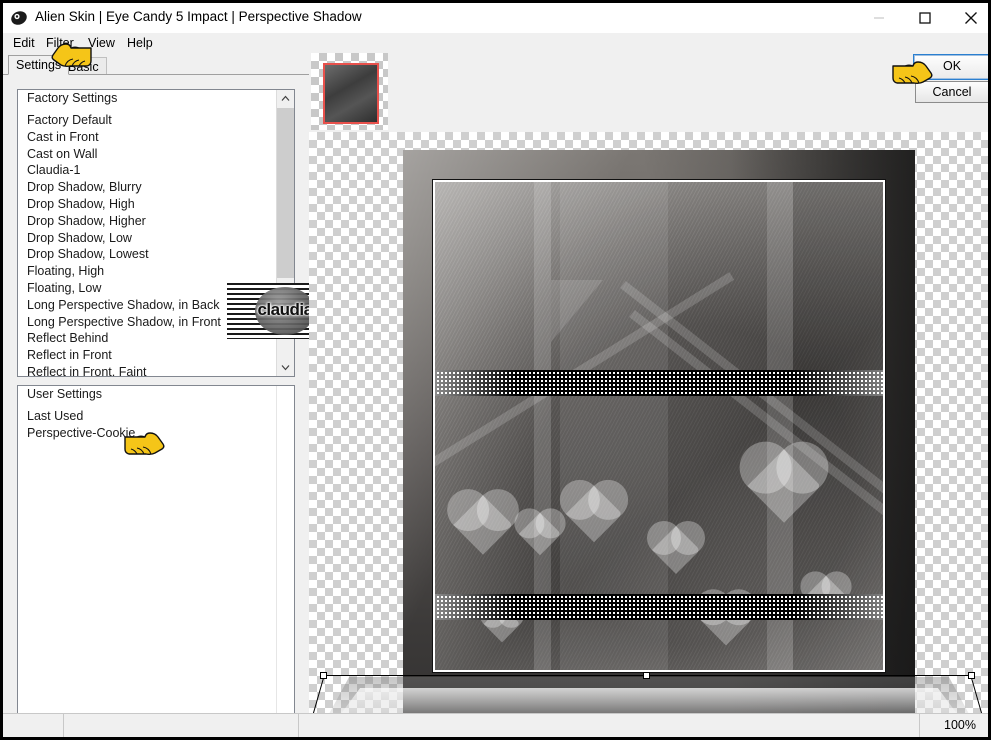  What do you see at coordinates (285, 193) in the screenshot?
I see `scroll-thumb` at bounding box center [285, 193].